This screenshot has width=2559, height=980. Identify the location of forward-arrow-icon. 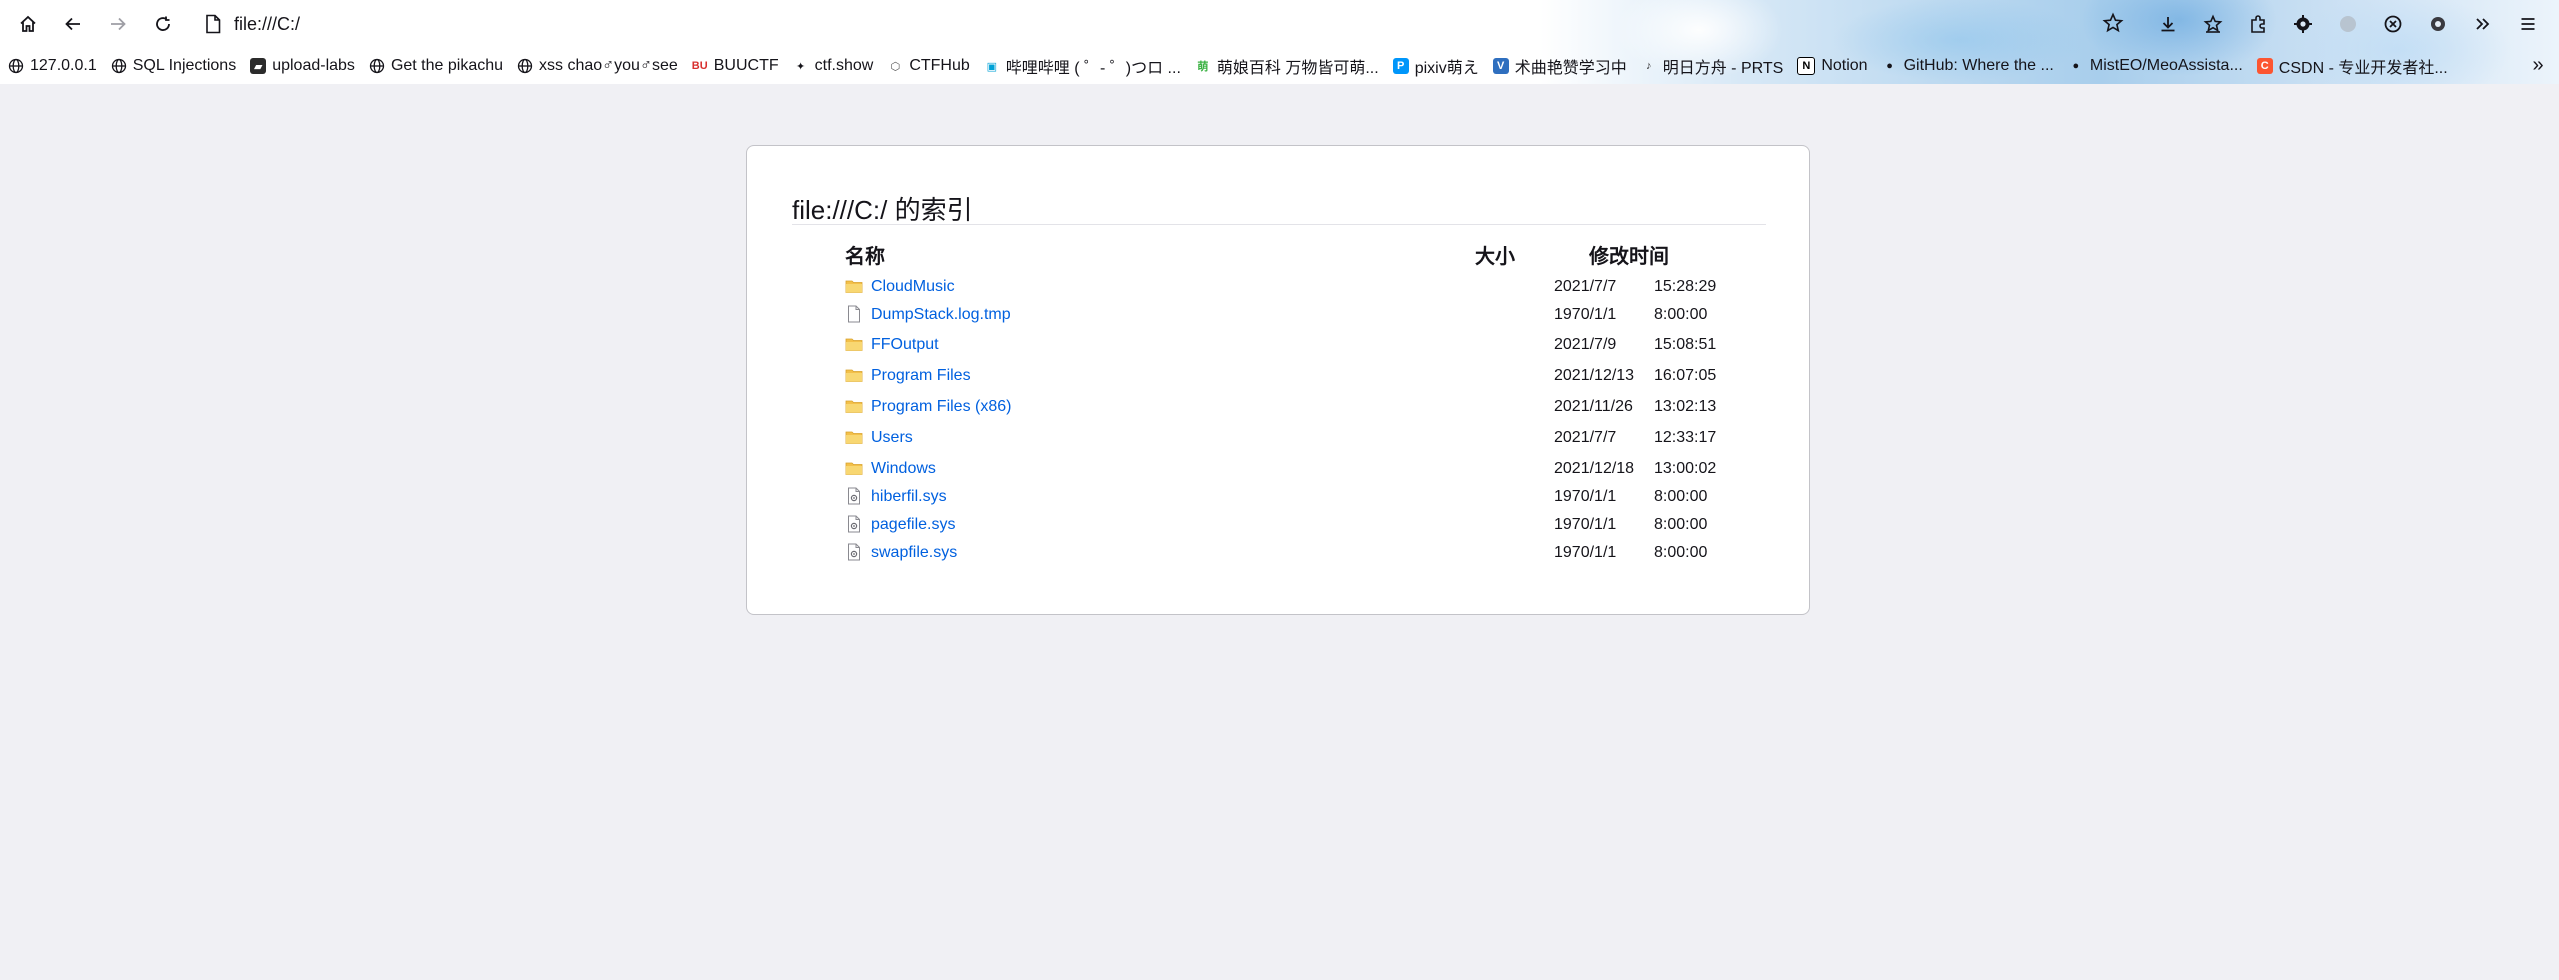
(118, 24).